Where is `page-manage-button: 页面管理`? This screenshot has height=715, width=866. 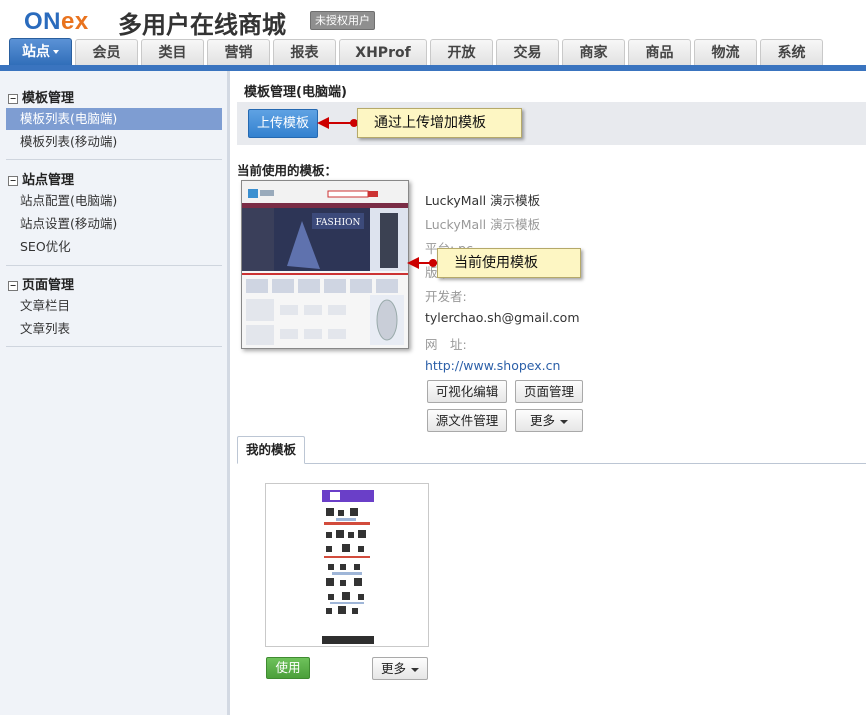
page-manage-button: 页面管理 is located at coordinates (549, 391).